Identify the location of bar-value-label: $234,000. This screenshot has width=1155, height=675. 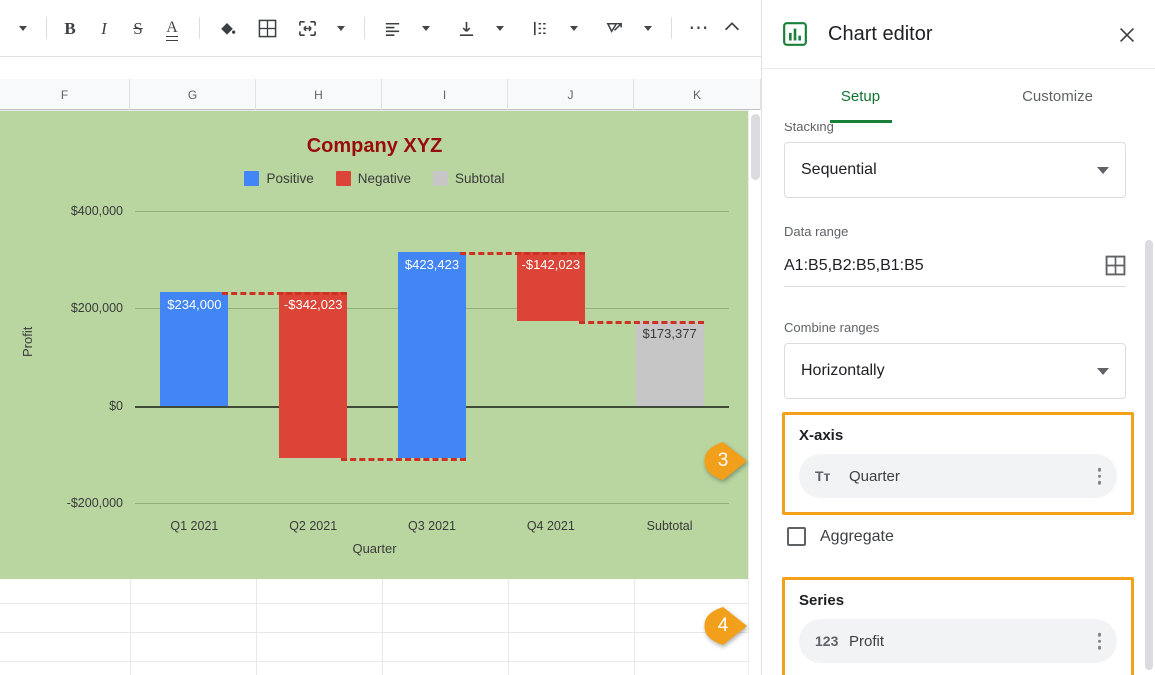
(194, 304).